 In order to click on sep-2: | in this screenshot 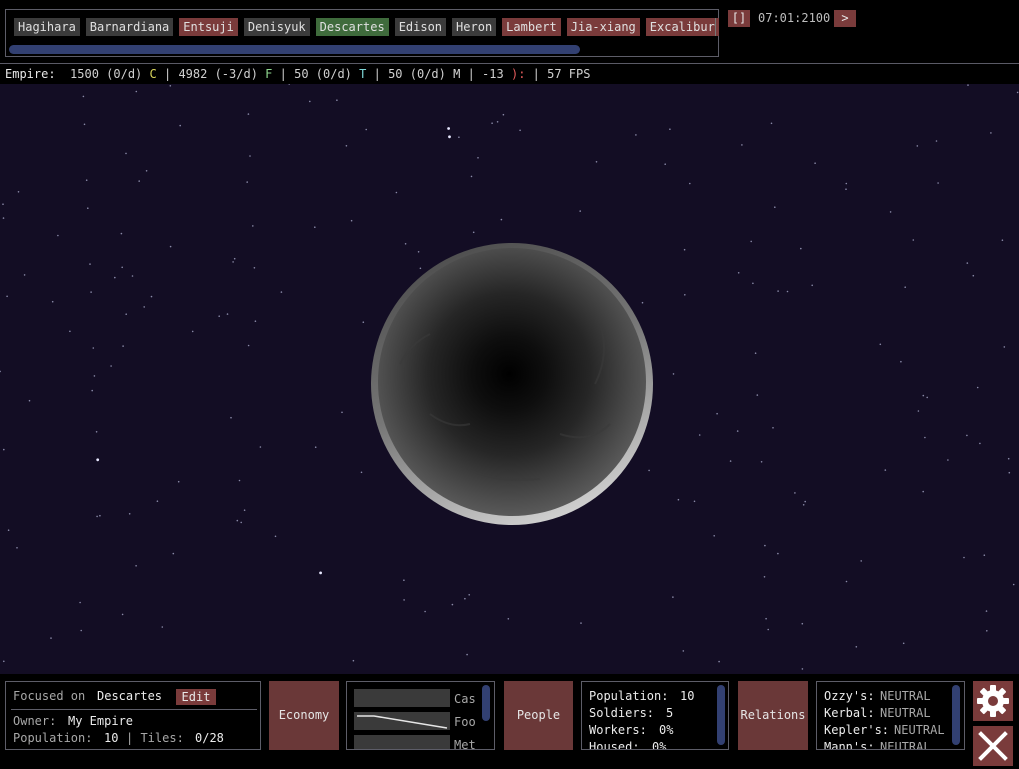, I will do `click(283, 74)`.